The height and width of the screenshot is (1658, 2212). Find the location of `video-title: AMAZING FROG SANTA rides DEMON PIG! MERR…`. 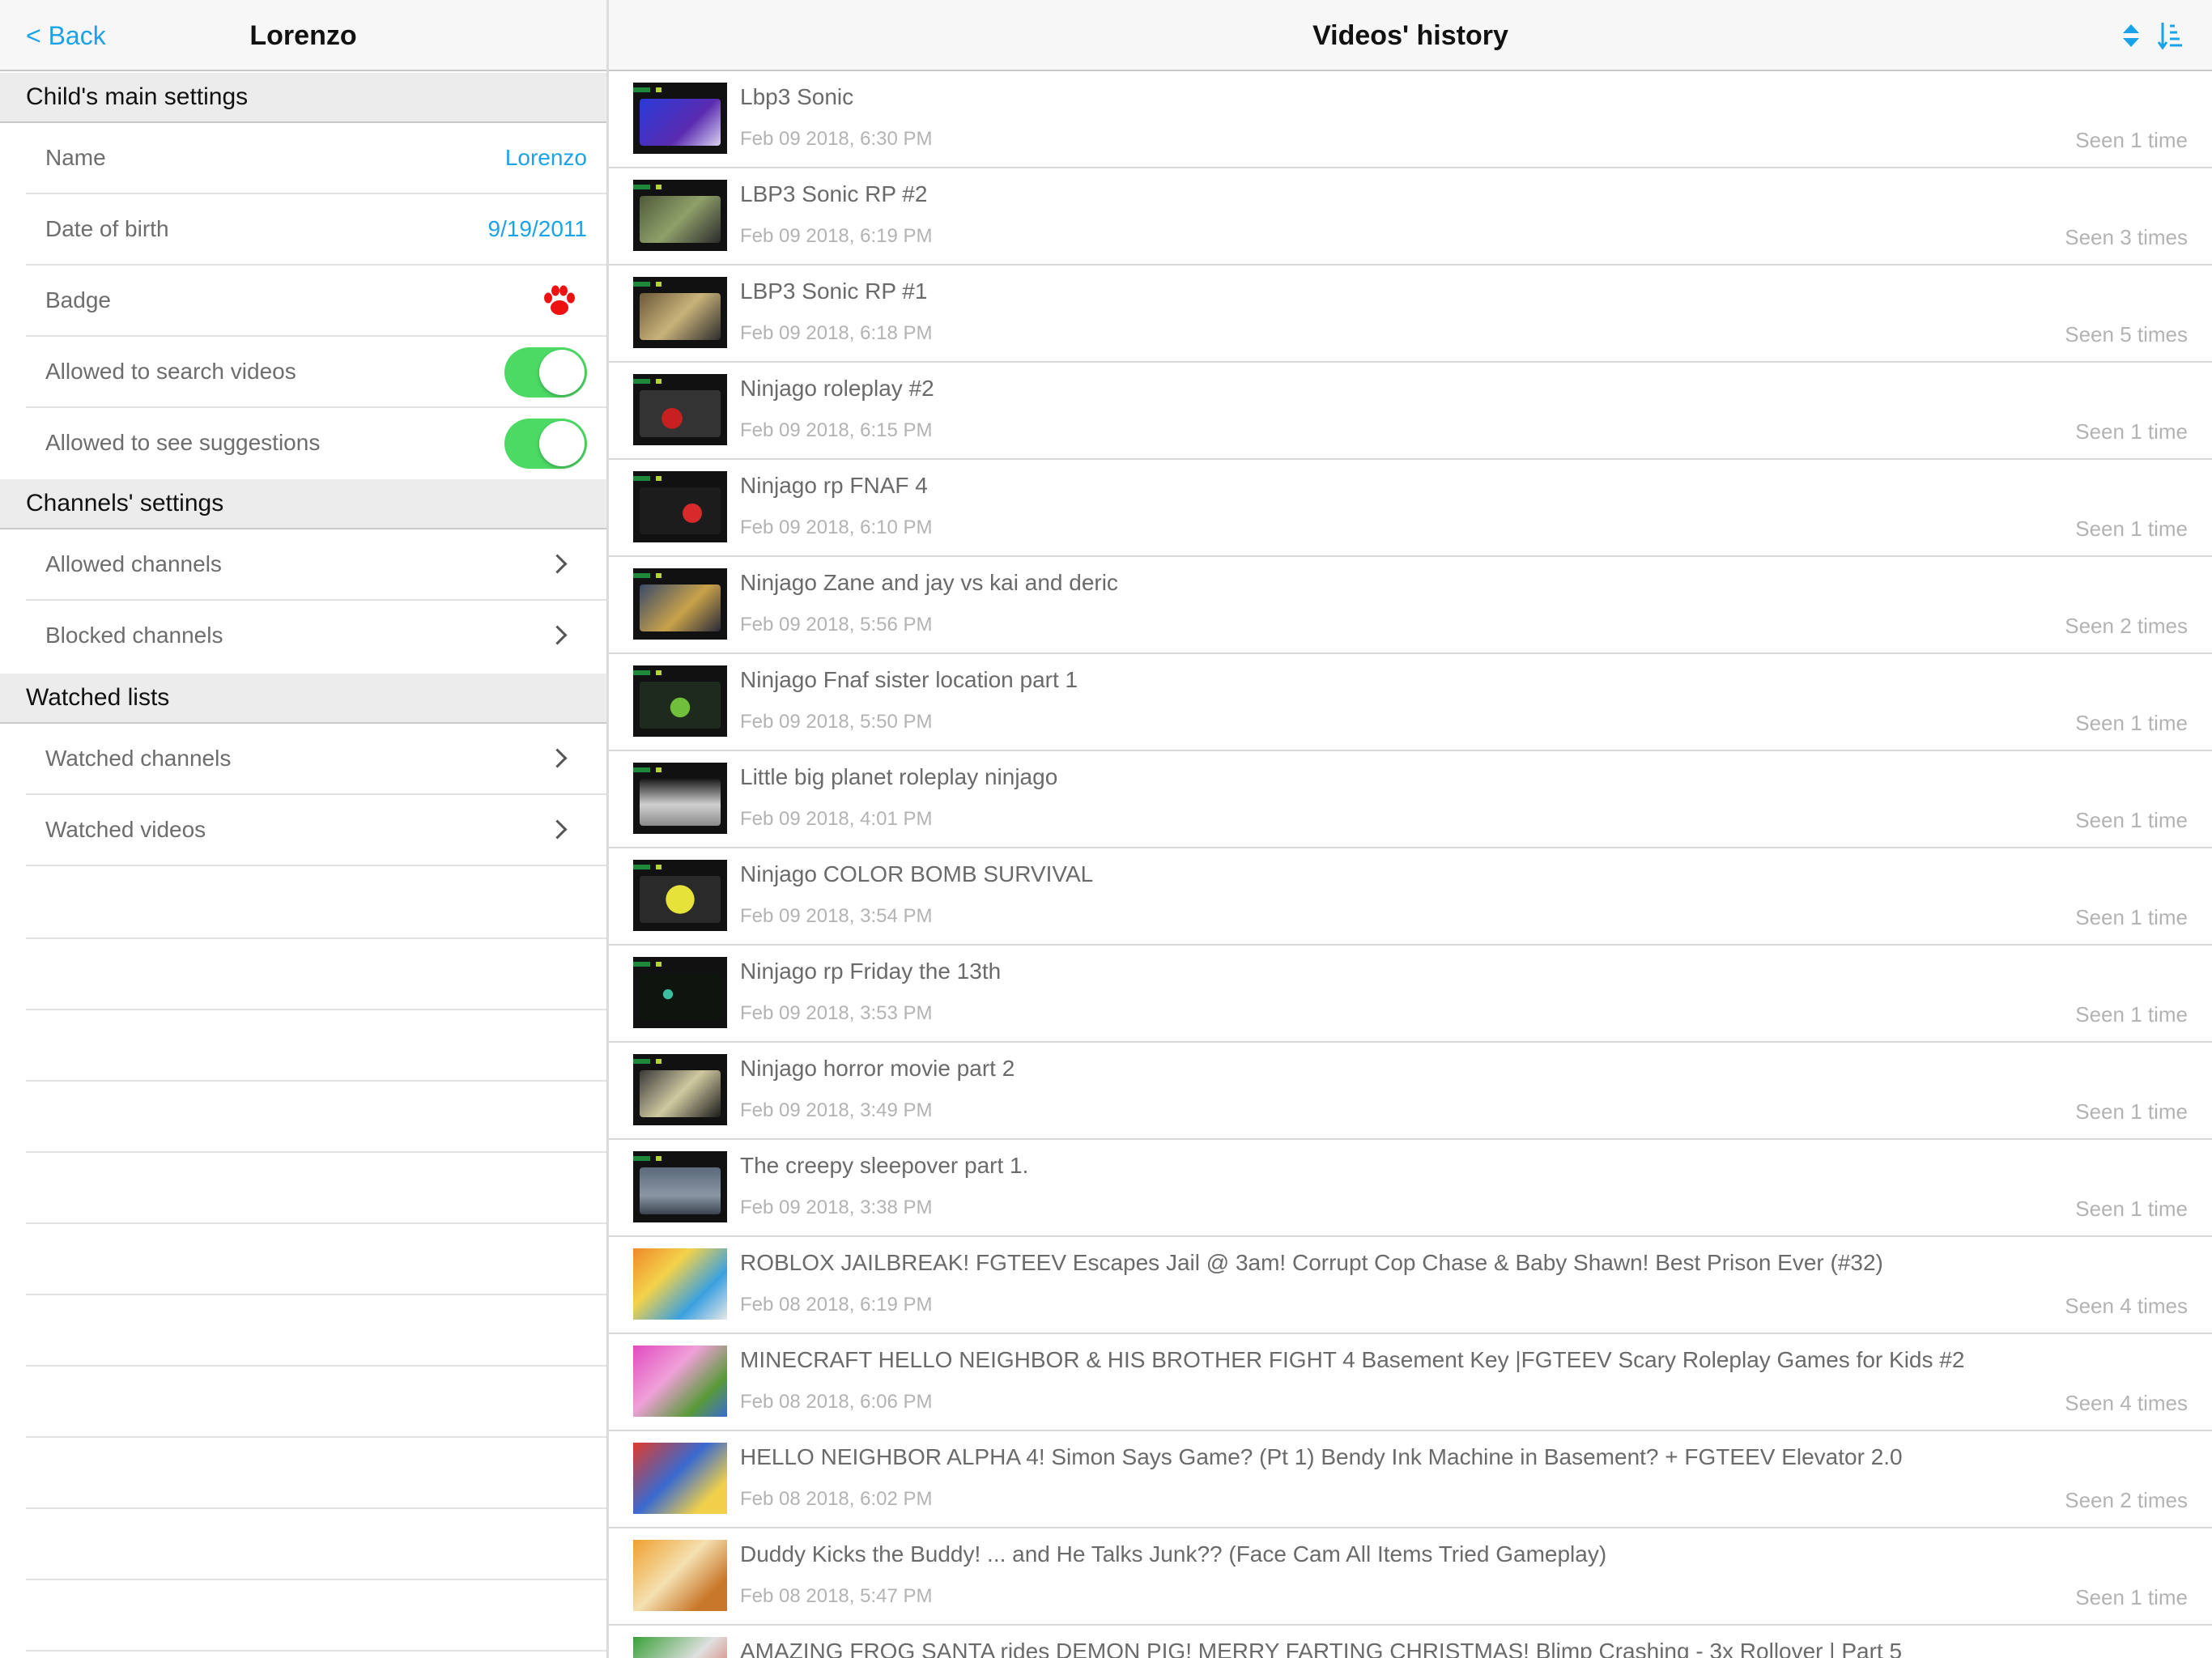

video-title: AMAZING FROG SANTA rides DEMON PIG! MERR… is located at coordinates (1322, 1648).